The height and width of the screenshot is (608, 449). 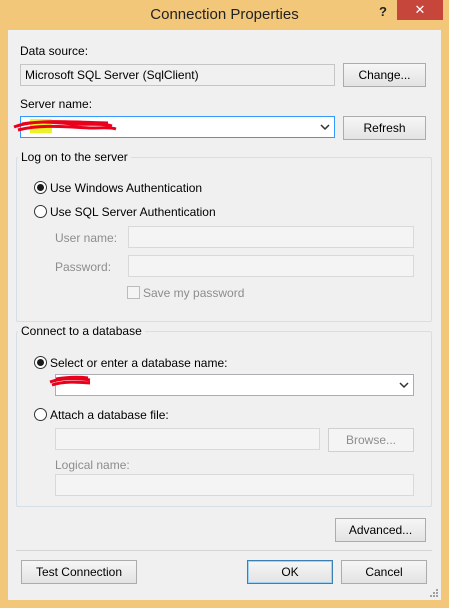 What do you see at coordinates (133, 292) in the screenshot?
I see `save-password-checkbox` at bounding box center [133, 292].